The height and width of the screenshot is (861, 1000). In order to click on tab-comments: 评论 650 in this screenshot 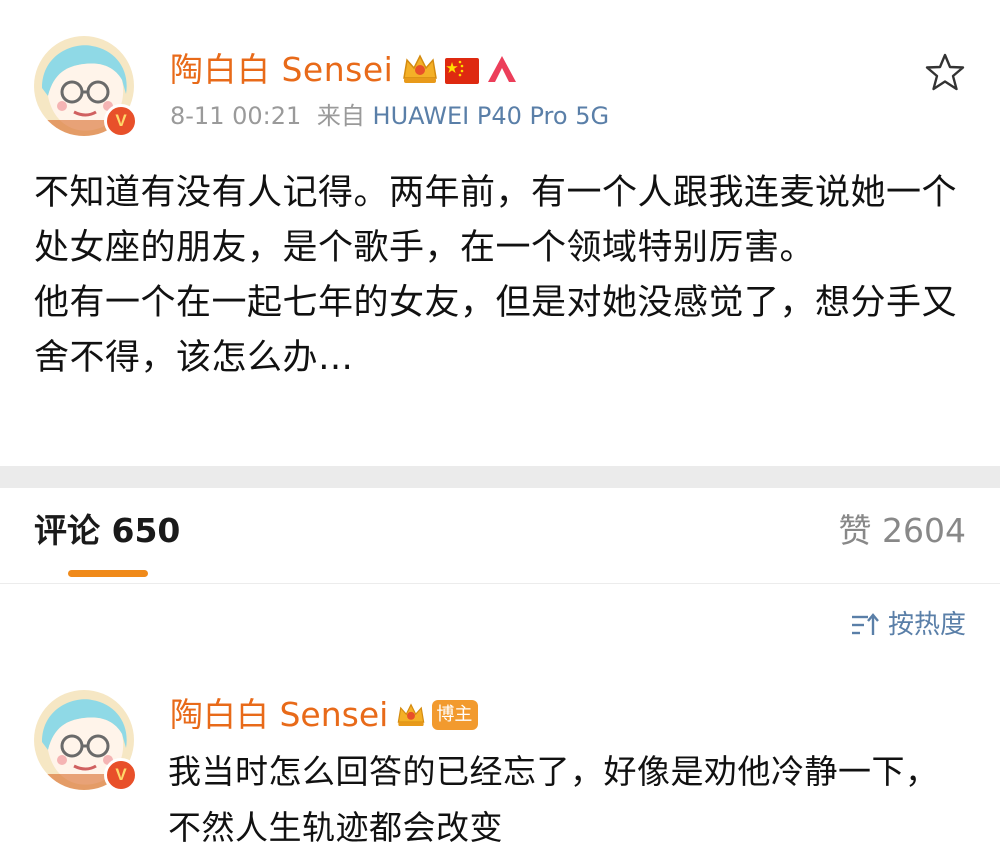, I will do `click(107, 530)`.